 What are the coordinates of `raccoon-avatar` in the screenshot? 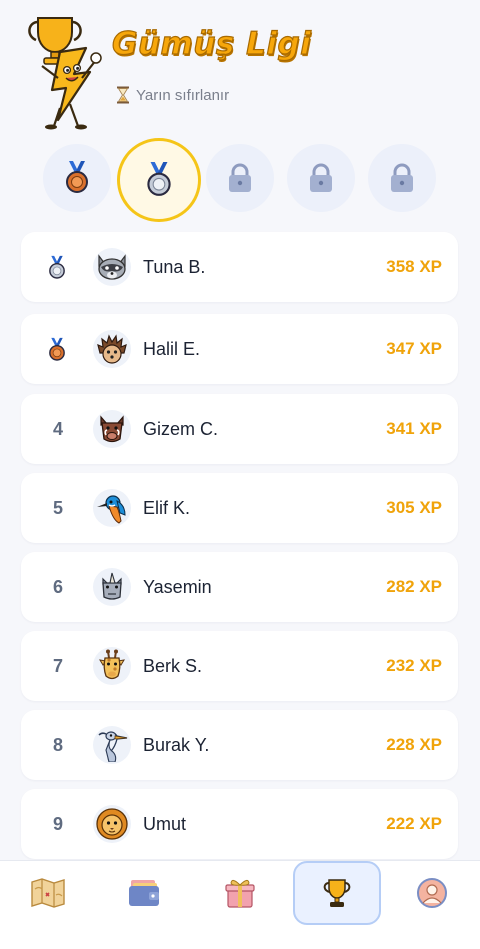 It's located at (112, 267).